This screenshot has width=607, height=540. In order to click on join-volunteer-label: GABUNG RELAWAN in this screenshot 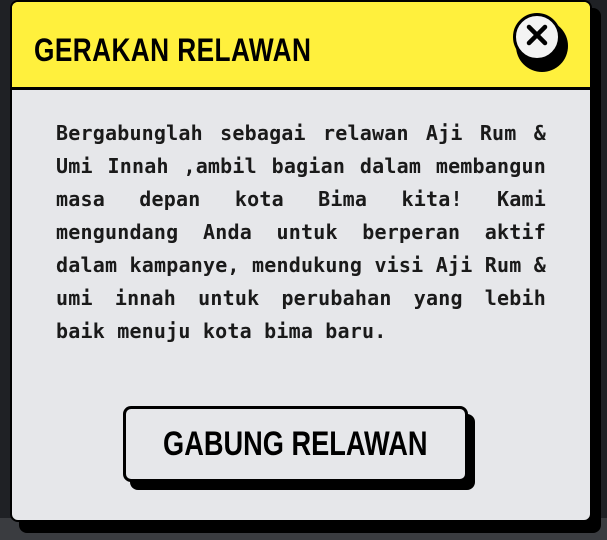, I will do `click(295, 443)`.